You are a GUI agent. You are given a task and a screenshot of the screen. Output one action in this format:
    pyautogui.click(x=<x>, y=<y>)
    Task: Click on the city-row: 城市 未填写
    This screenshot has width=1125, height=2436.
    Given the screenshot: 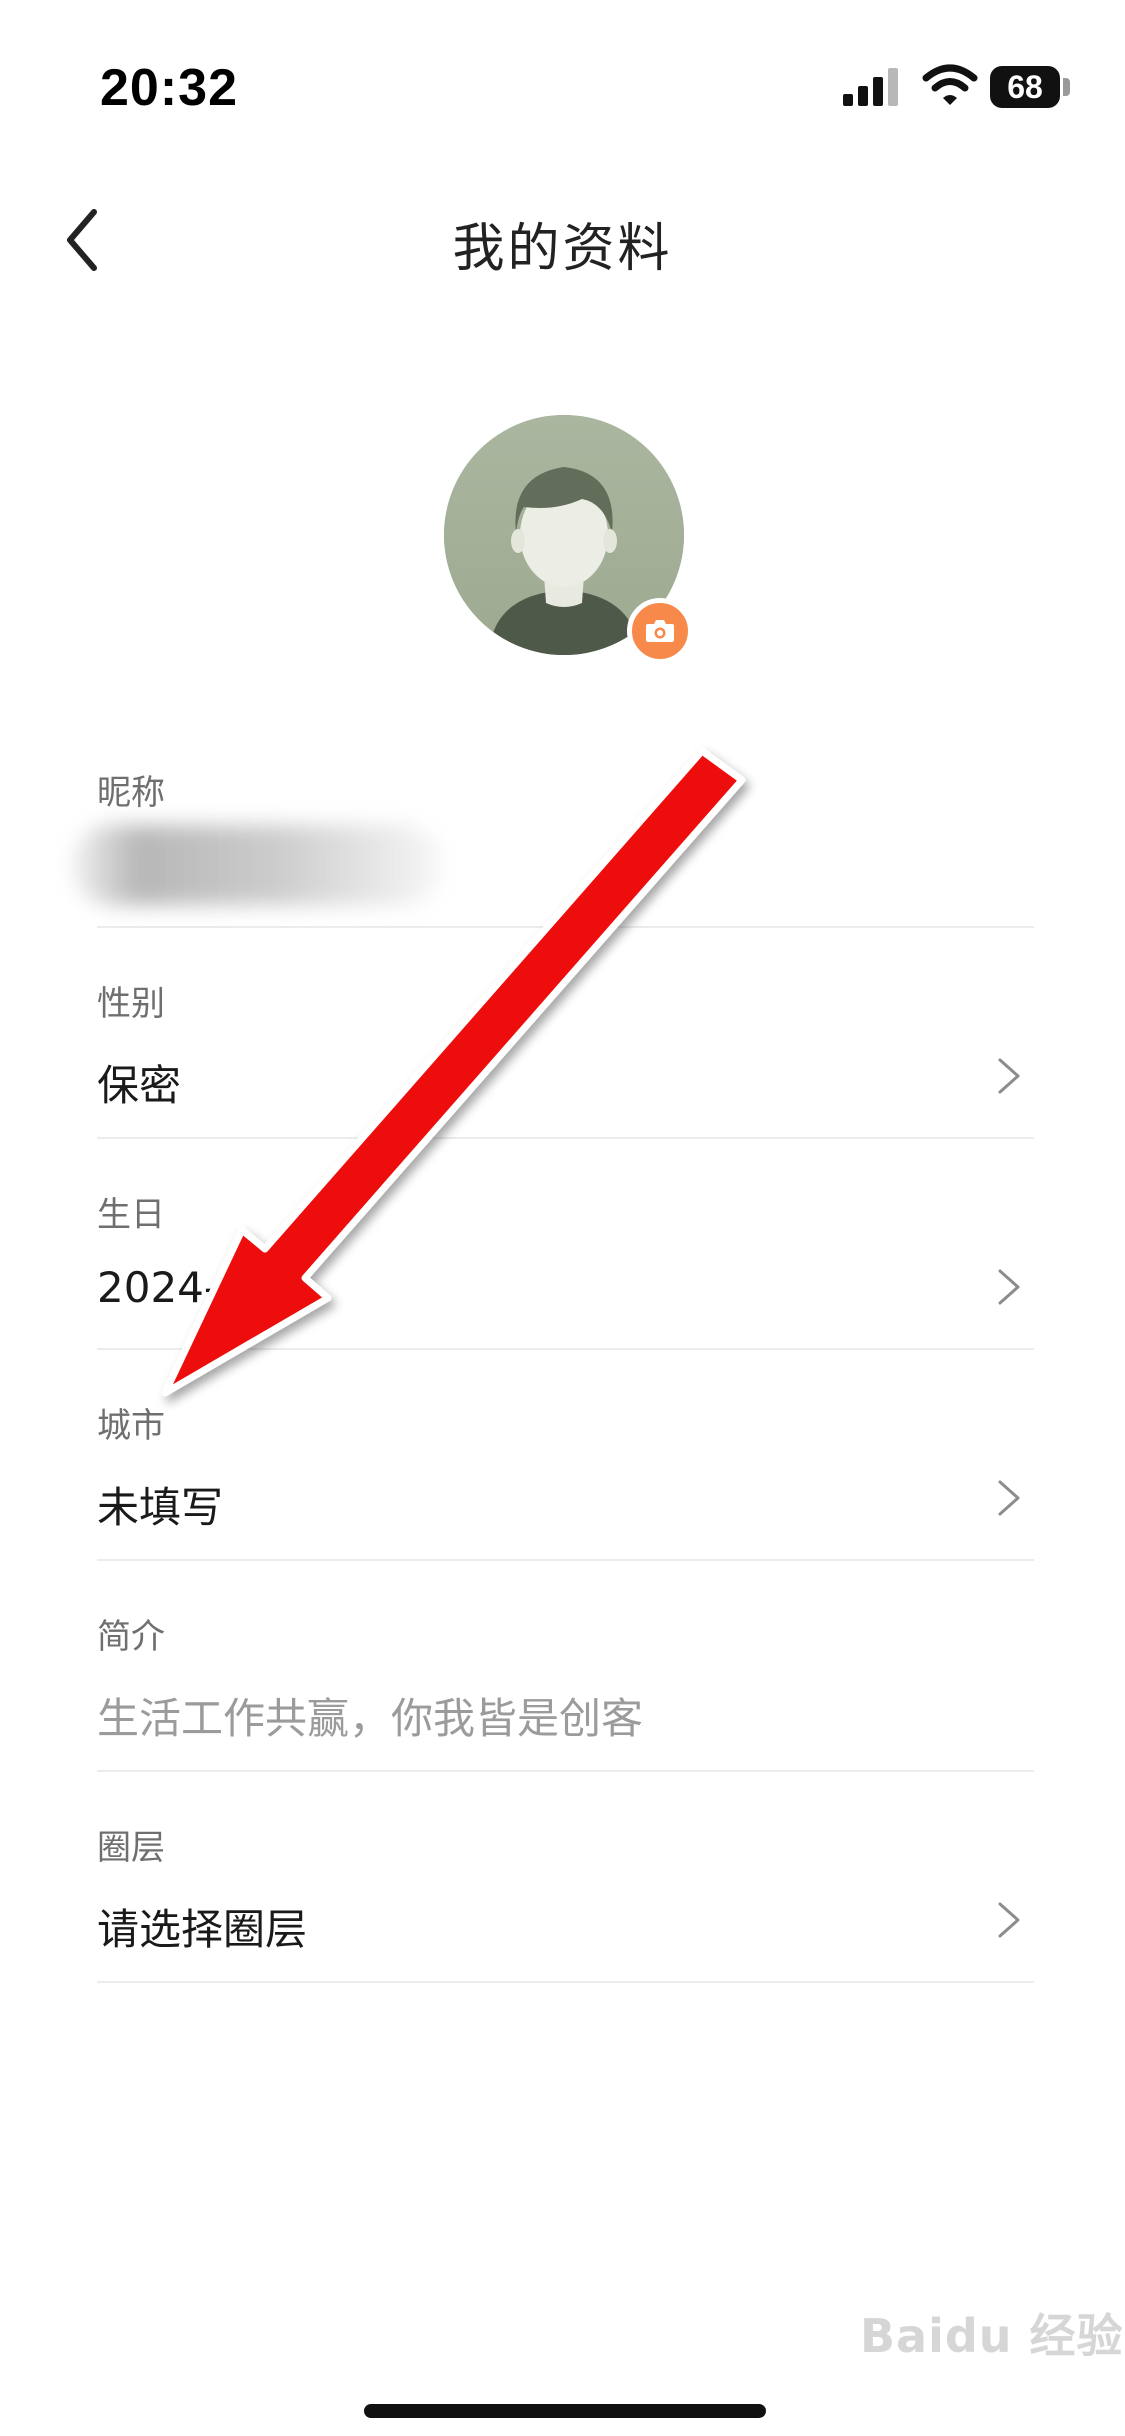 What is the action you would take?
    pyautogui.click(x=565, y=1454)
    